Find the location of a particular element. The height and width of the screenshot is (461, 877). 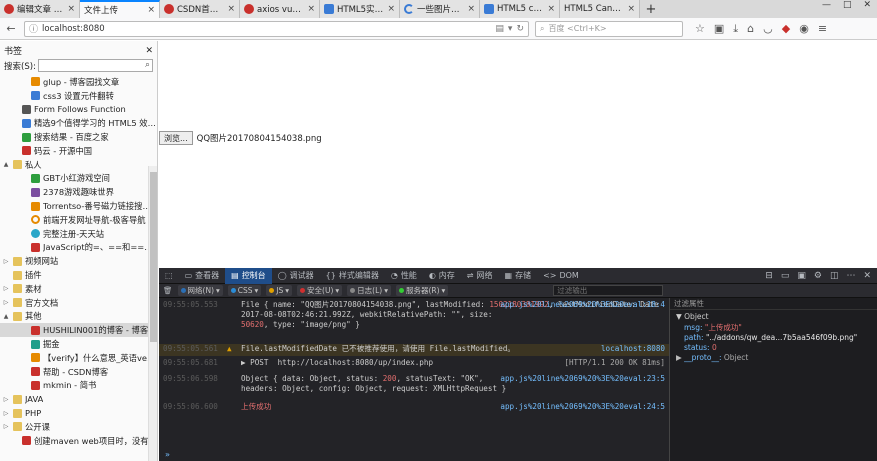

bookmark-folder: ▷ PHP is located at coordinates (78, 413).